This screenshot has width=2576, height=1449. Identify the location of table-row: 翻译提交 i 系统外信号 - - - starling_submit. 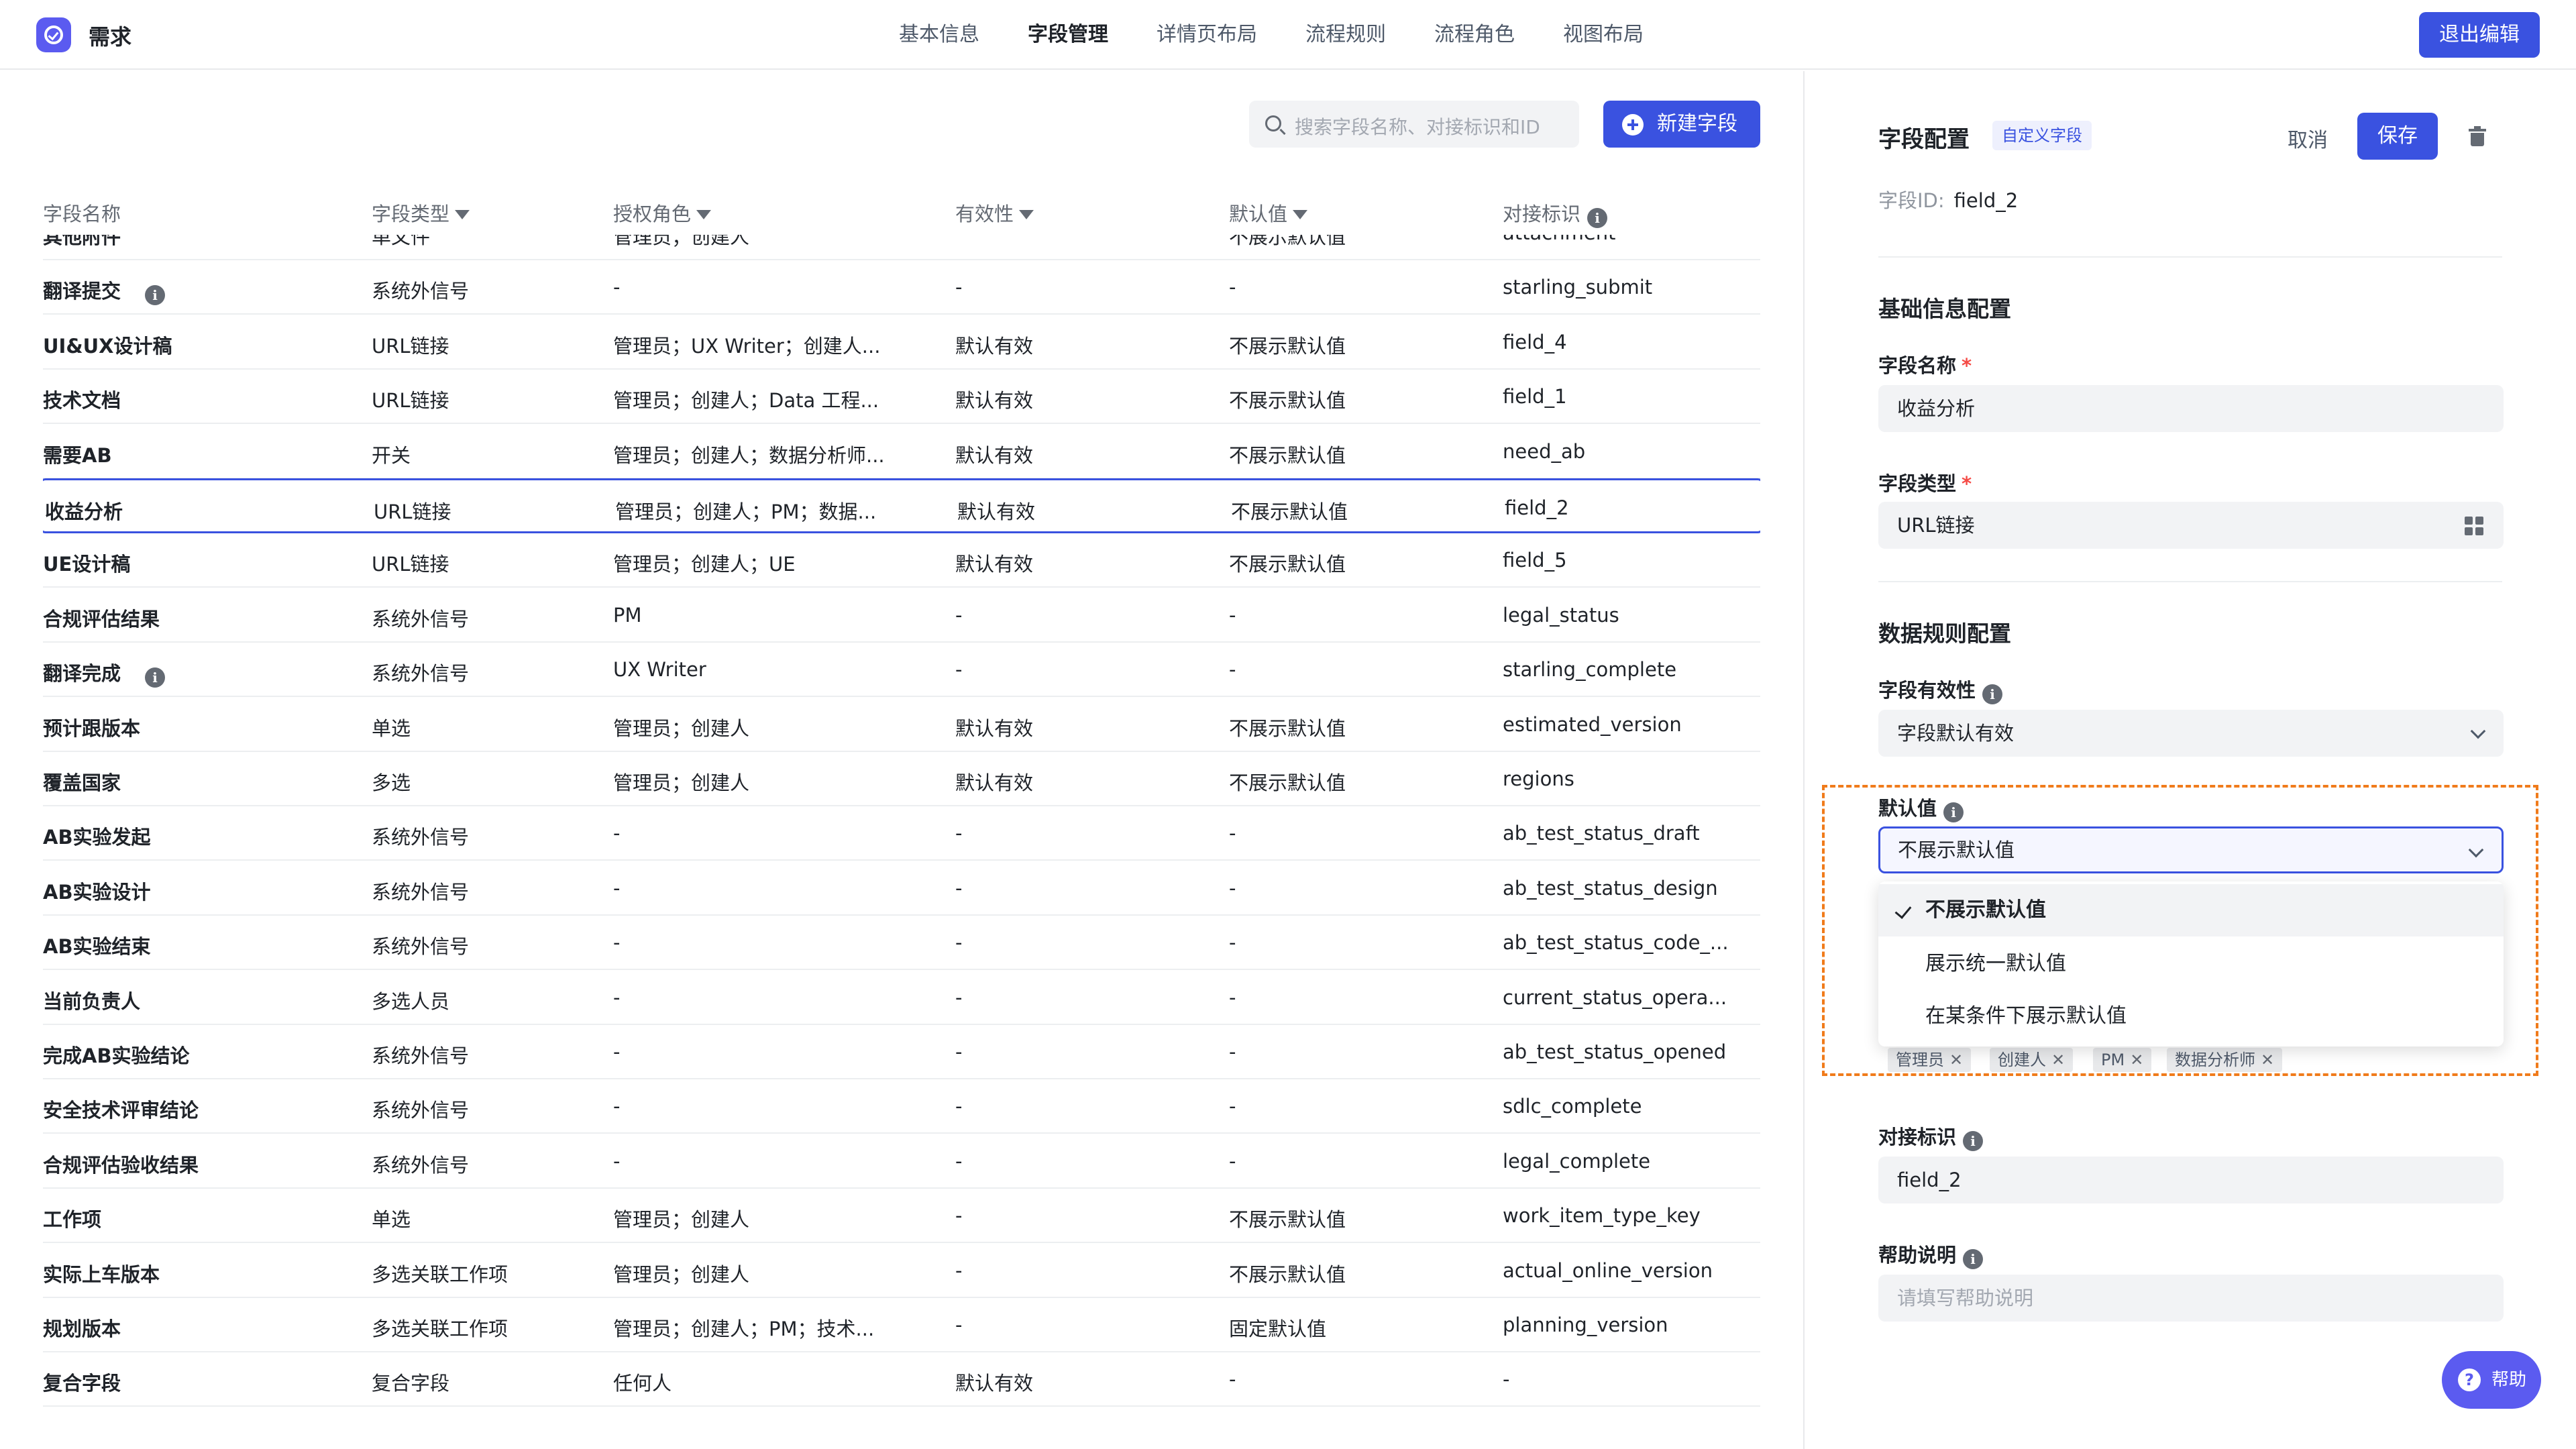
(901, 287).